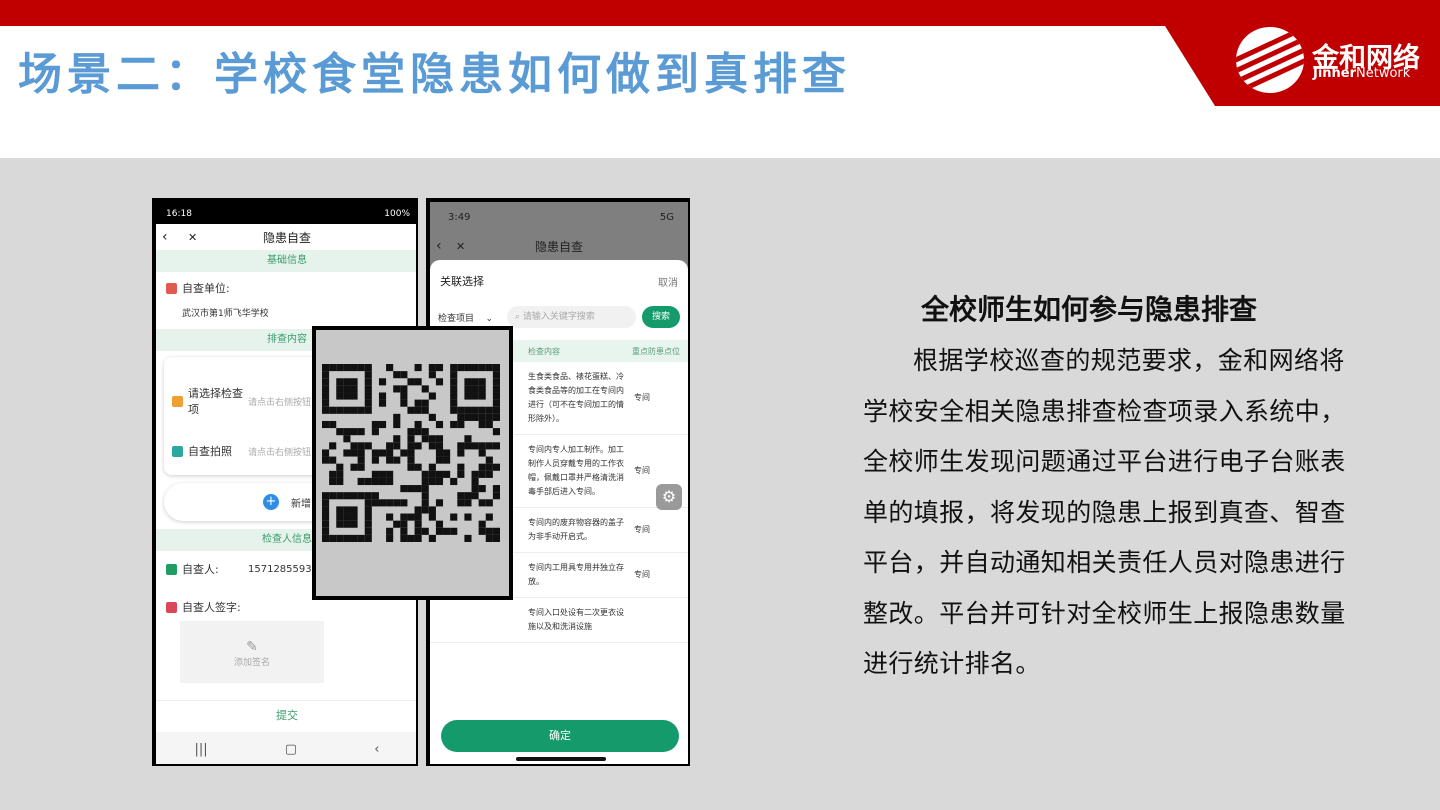  What do you see at coordinates (561, 759) in the screenshot?
I see `home-indicator` at bounding box center [561, 759].